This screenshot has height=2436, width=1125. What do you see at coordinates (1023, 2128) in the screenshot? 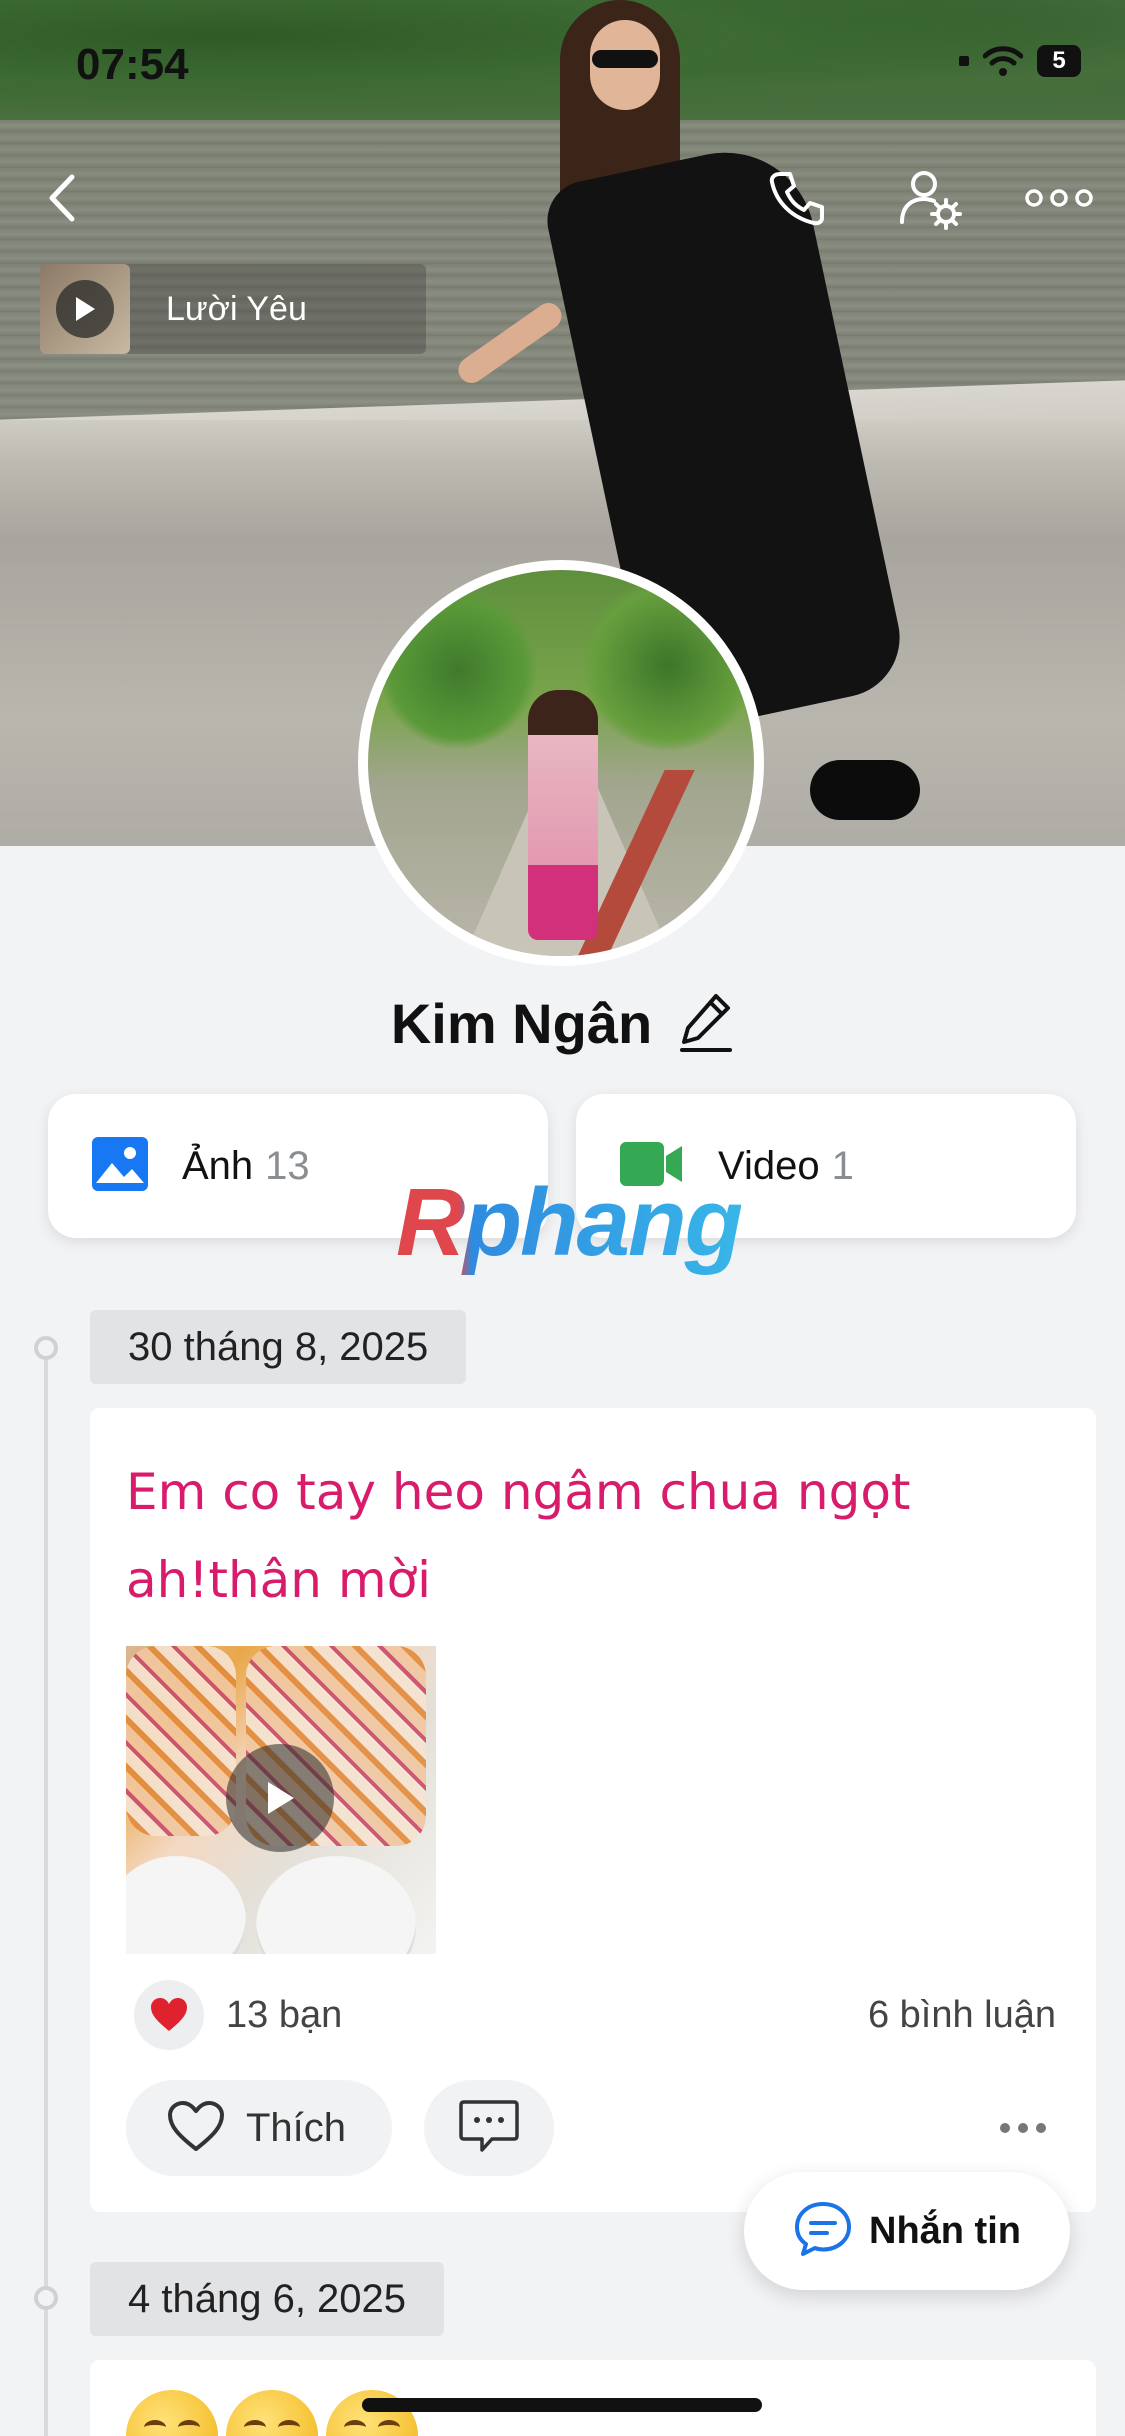
I see `post-more-icon` at bounding box center [1023, 2128].